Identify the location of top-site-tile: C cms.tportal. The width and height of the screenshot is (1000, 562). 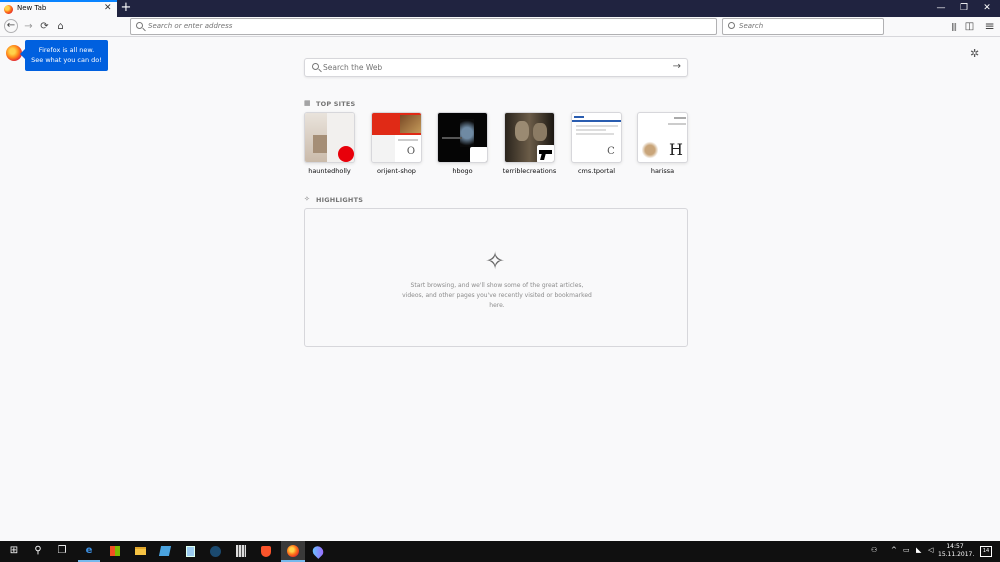
(596, 143).